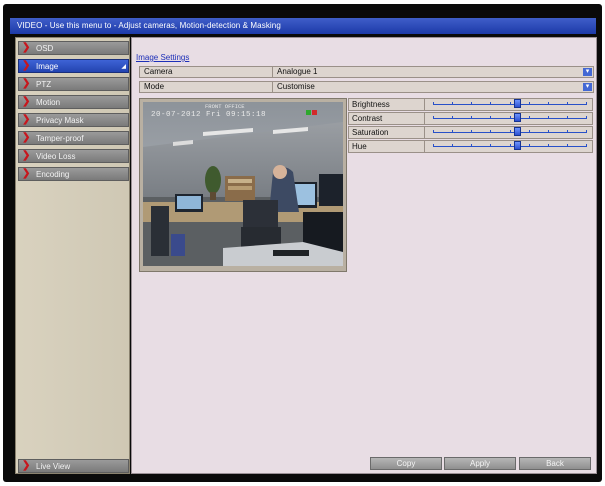  I want to click on sidebar-item-image: ❯ Image ◢, so click(73, 66).